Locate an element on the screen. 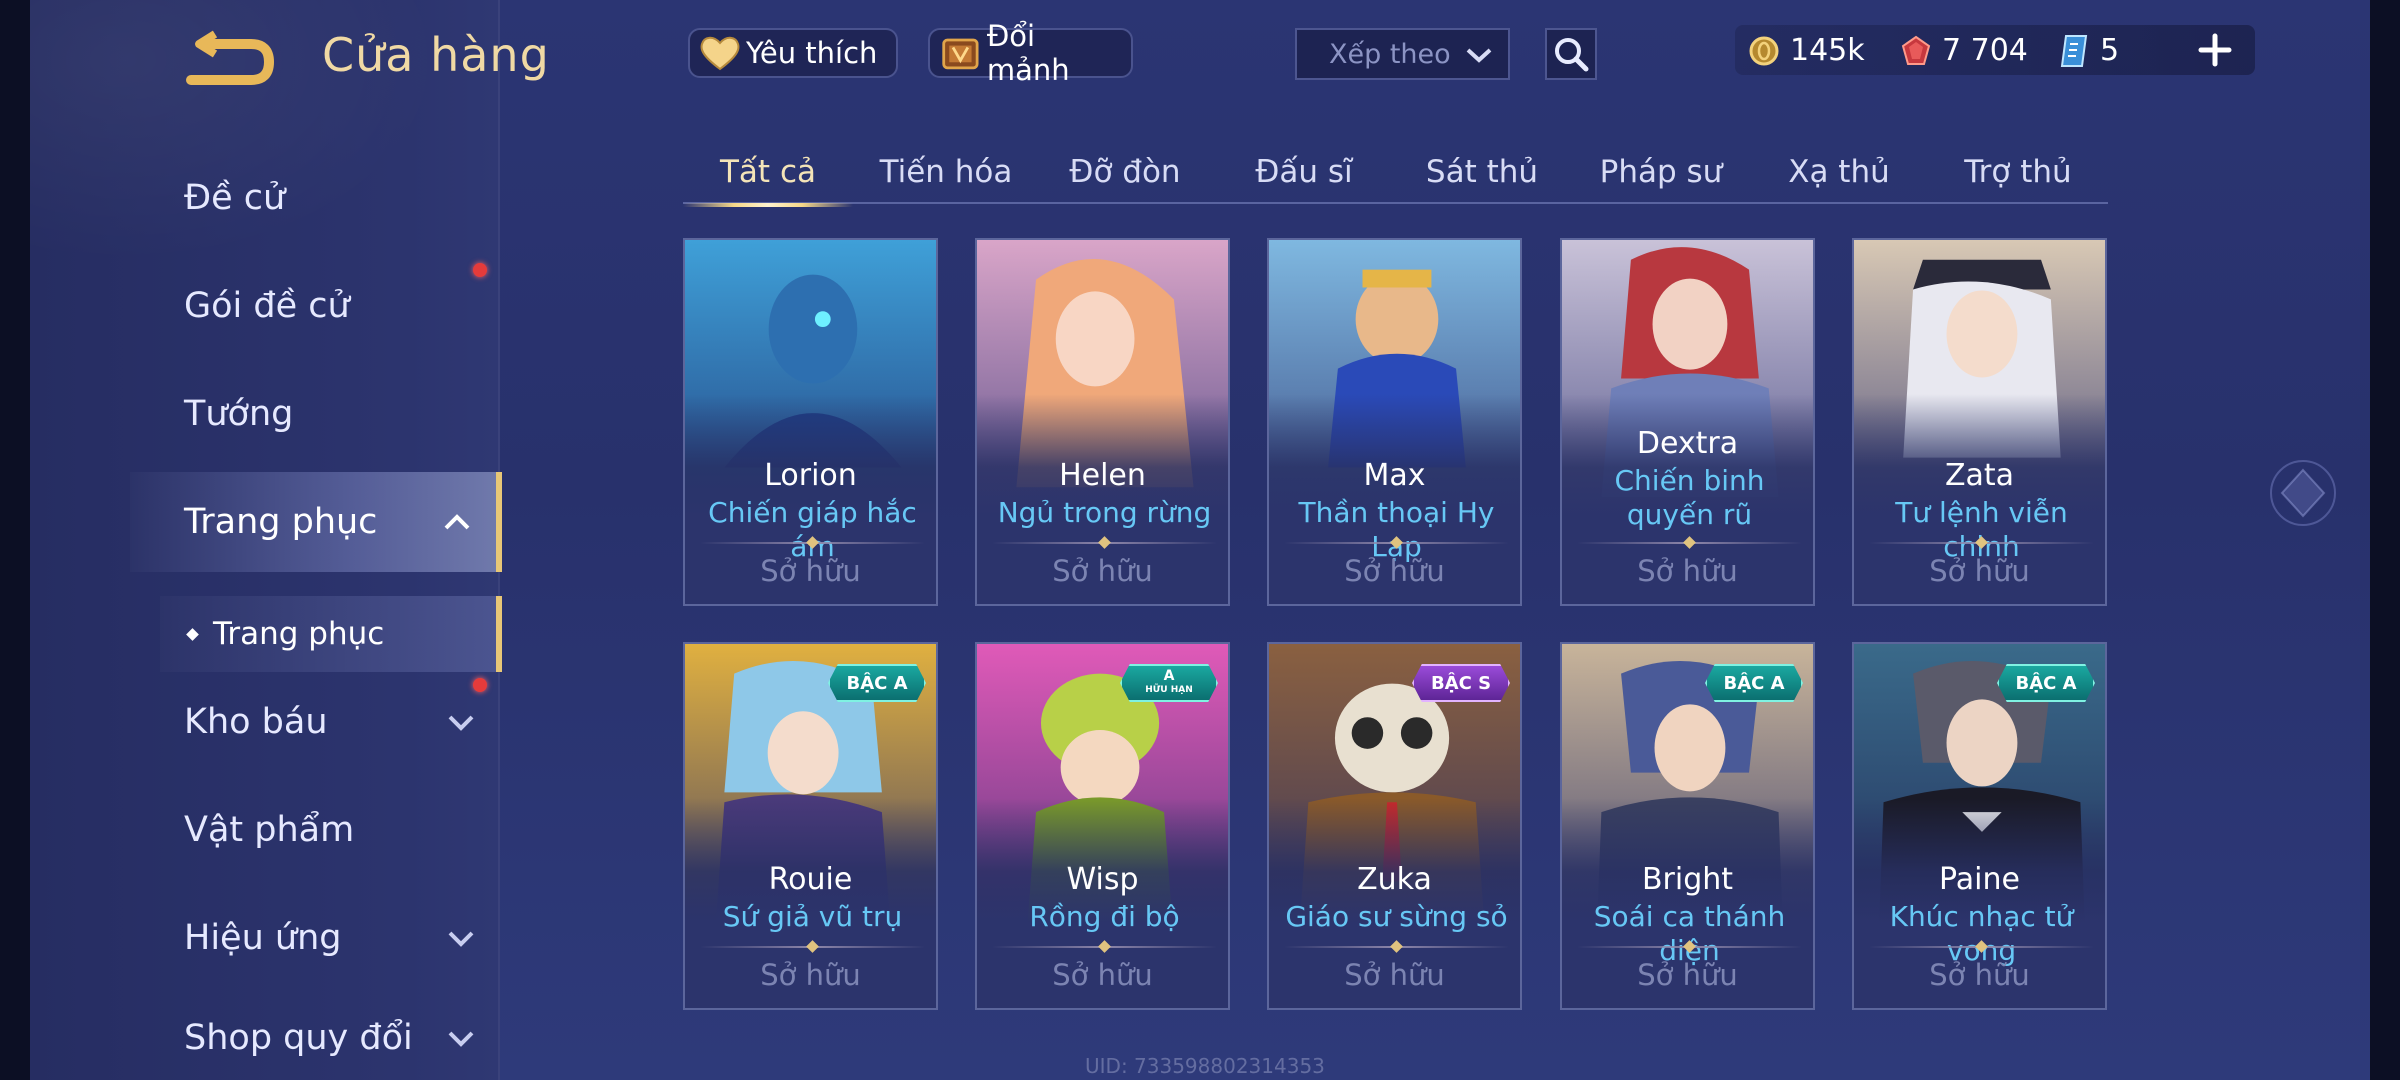 Image resolution: width=2400 pixels, height=1080 pixels. sidebar-subitem-label: Trang phục is located at coordinates (299, 634).